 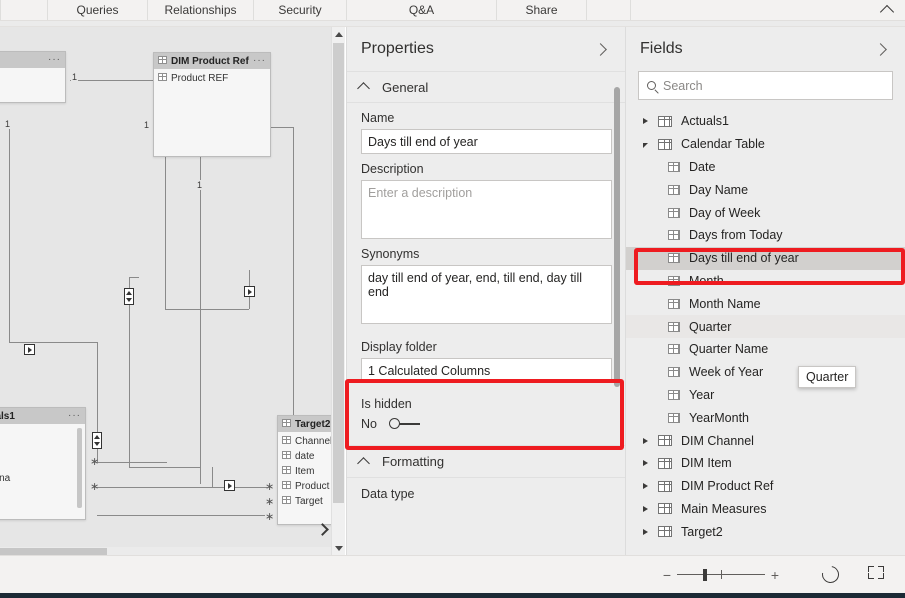 I want to click on field-tree-table-actuals1: Actuals1, so click(x=765, y=121).